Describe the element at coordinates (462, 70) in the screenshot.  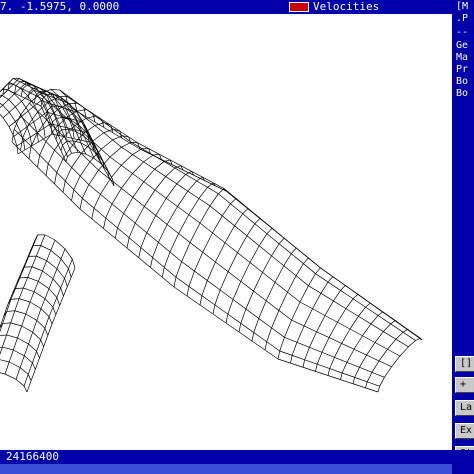
I see `menu-item-properties: Pr` at that location.